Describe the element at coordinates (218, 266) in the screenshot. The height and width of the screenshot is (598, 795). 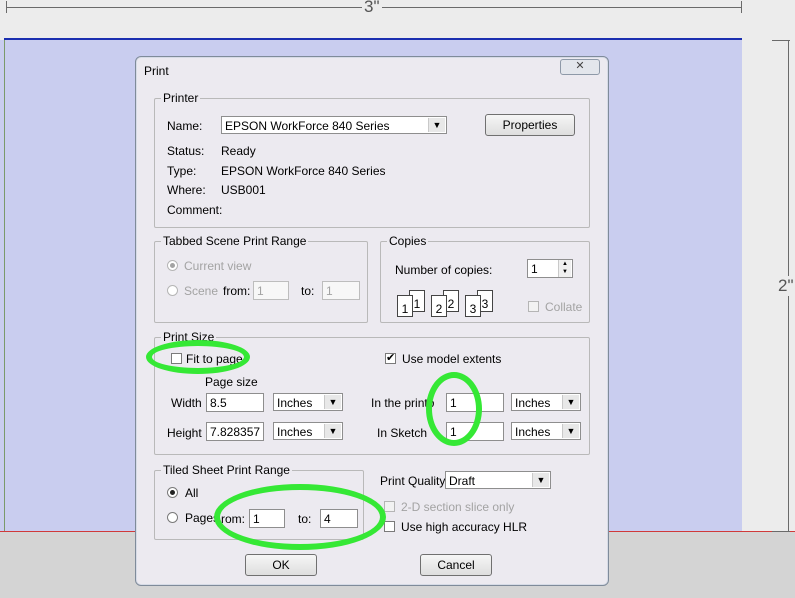
I see `current-view-label: Current view` at that location.